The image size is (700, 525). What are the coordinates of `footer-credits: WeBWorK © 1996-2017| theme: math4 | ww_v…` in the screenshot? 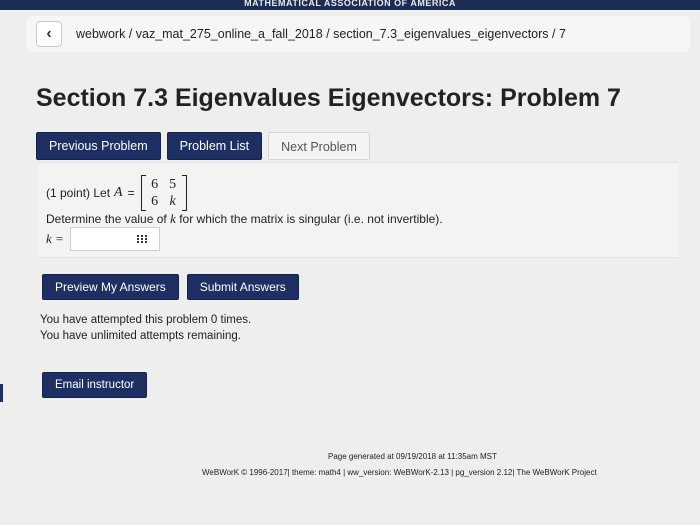 It's located at (399, 472).